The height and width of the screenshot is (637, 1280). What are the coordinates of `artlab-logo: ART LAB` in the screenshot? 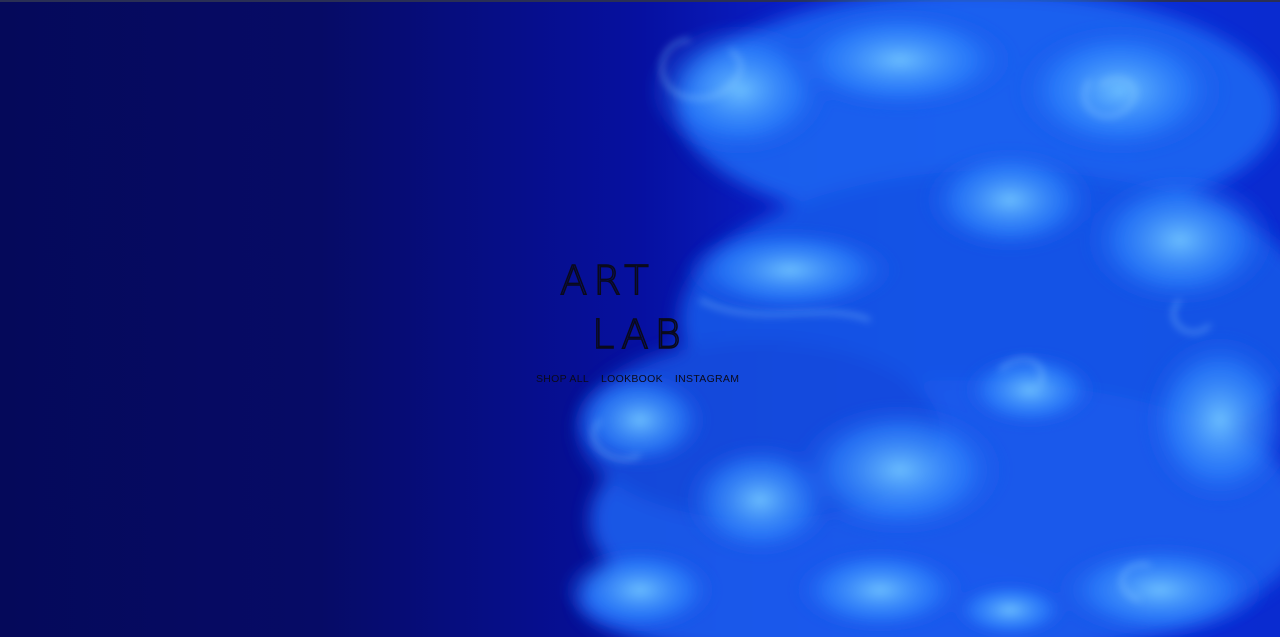 It's located at (639, 306).